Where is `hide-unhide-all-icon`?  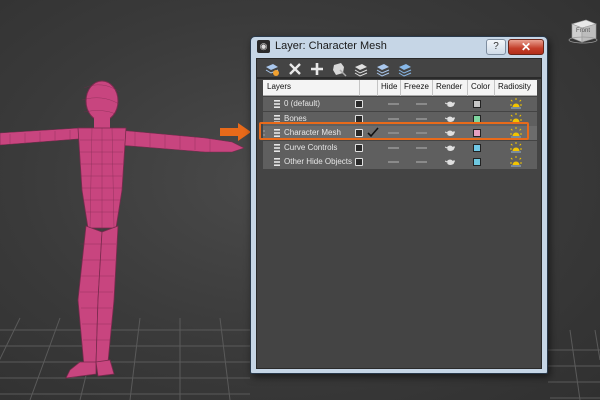 hide-unhide-all-icon is located at coordinates (383, 69).